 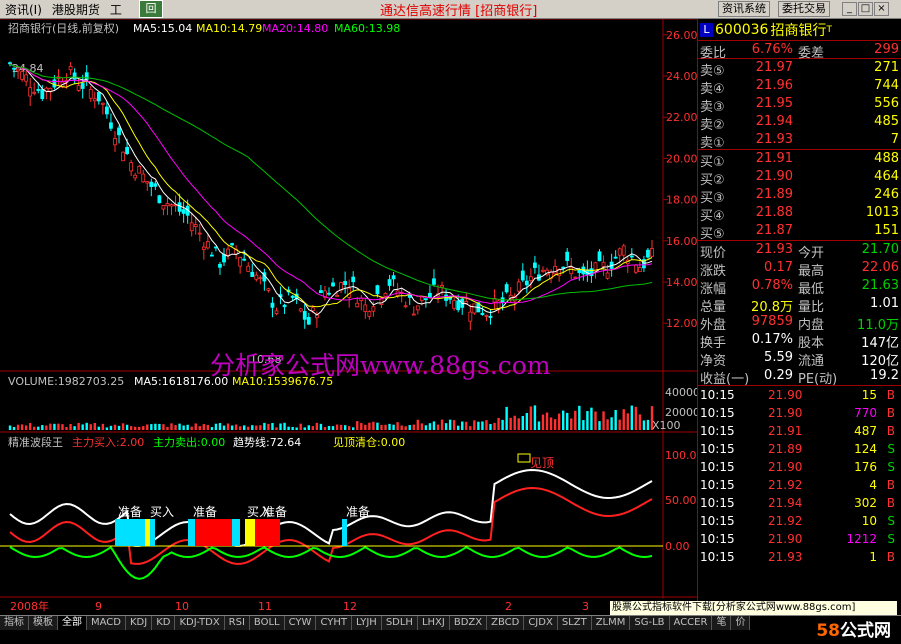 What do you see at coordinates (29, 606) in the screenshot?
I see `x-label: 2008年` at bounding box center [29, 606].